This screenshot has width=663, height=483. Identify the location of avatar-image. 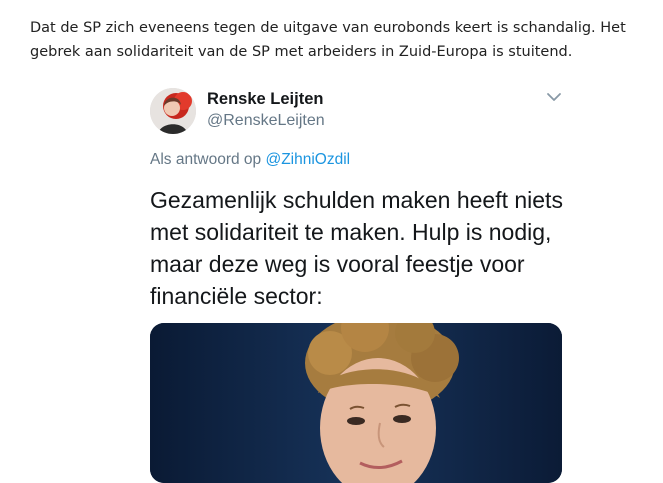
(173, 111).